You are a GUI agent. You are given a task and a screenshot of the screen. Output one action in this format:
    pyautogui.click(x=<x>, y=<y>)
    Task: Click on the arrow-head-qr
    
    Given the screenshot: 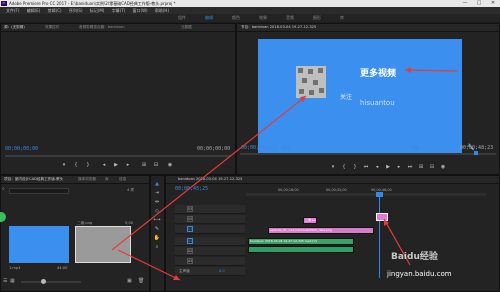 What is the action you would take?
    pyautogui.click(x=303, y=99)
    